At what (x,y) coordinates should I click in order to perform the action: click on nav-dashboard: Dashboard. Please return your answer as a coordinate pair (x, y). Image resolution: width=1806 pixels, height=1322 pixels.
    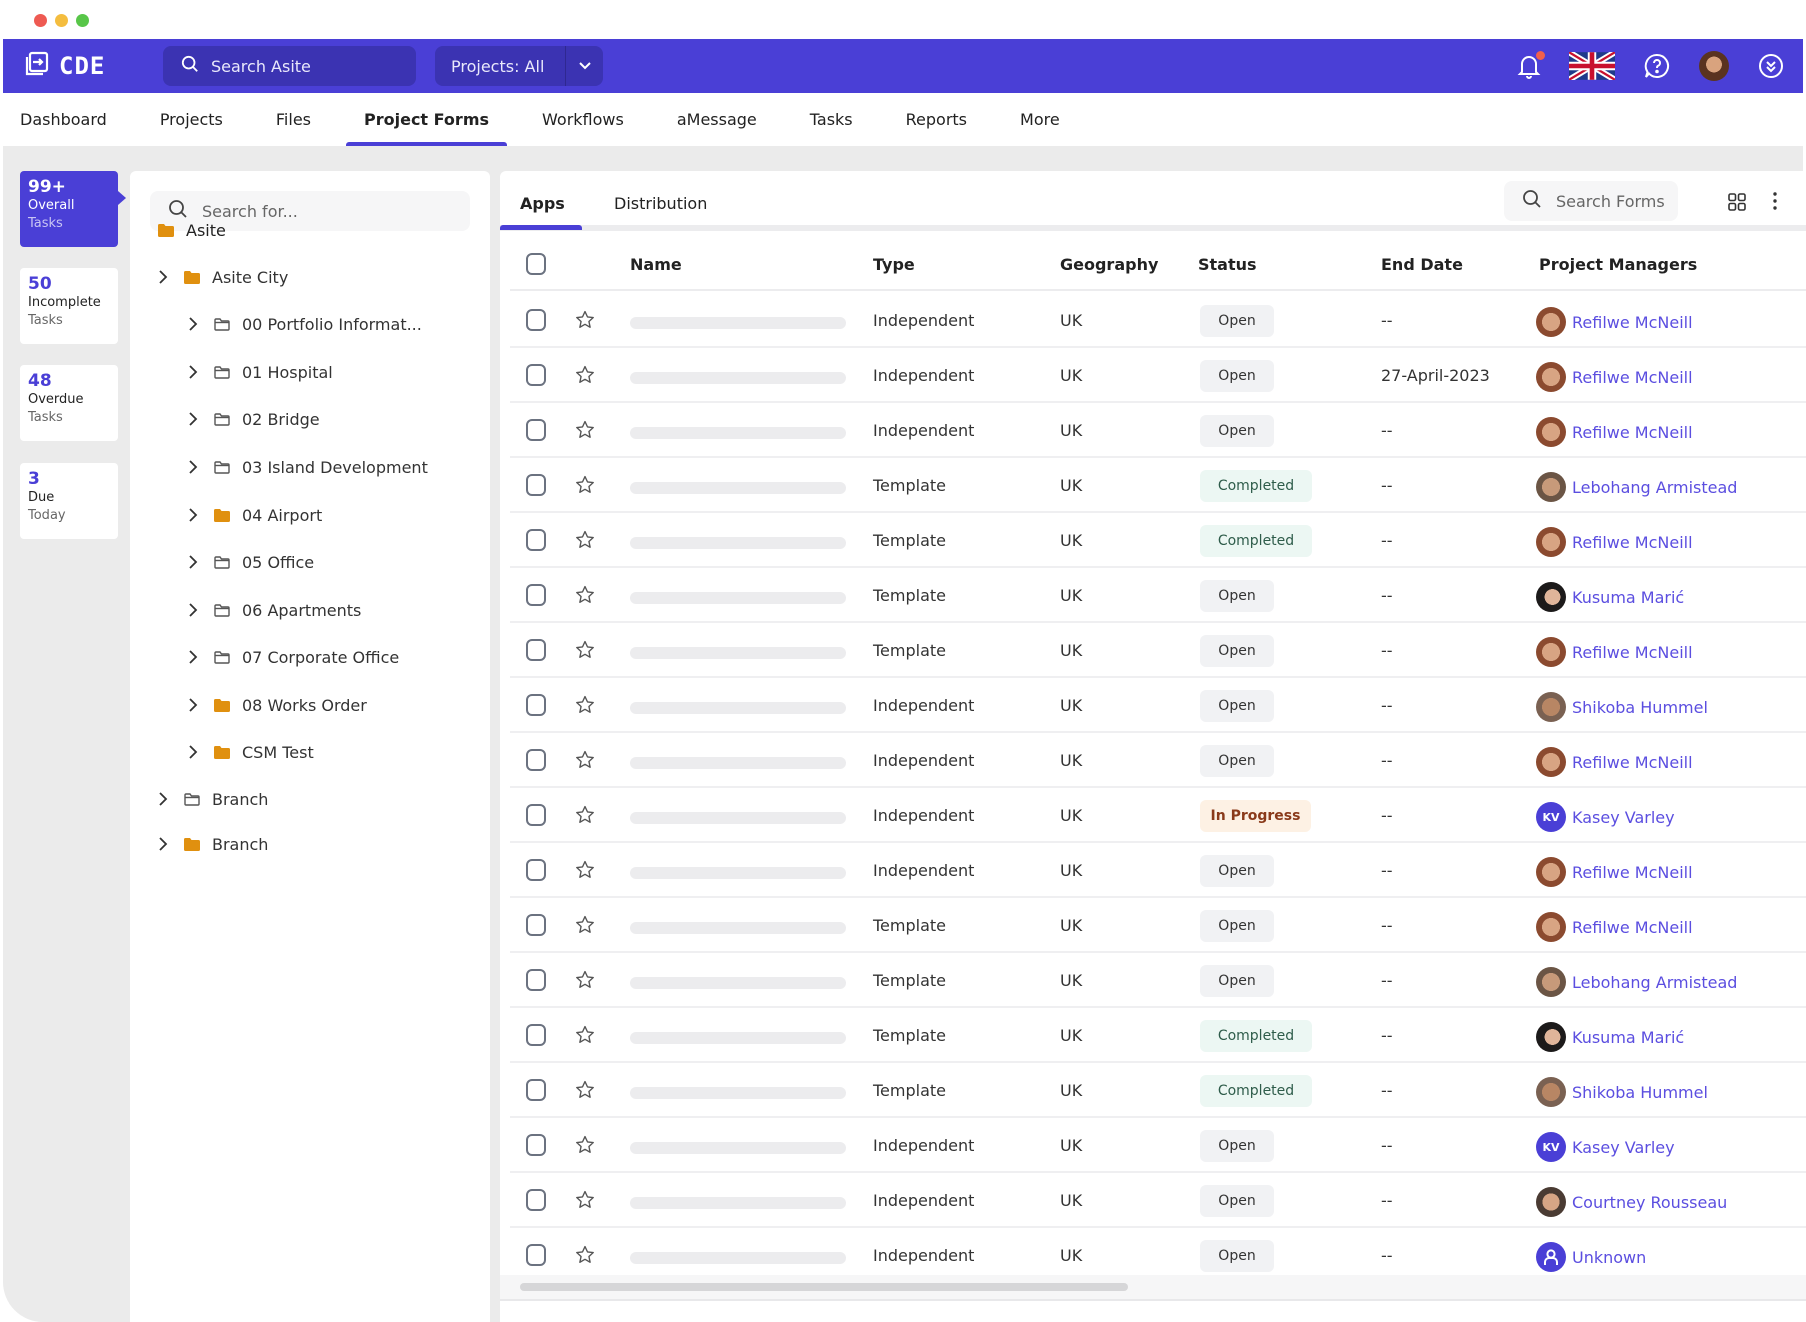
    Looking at the image, I should click on (63, 119).